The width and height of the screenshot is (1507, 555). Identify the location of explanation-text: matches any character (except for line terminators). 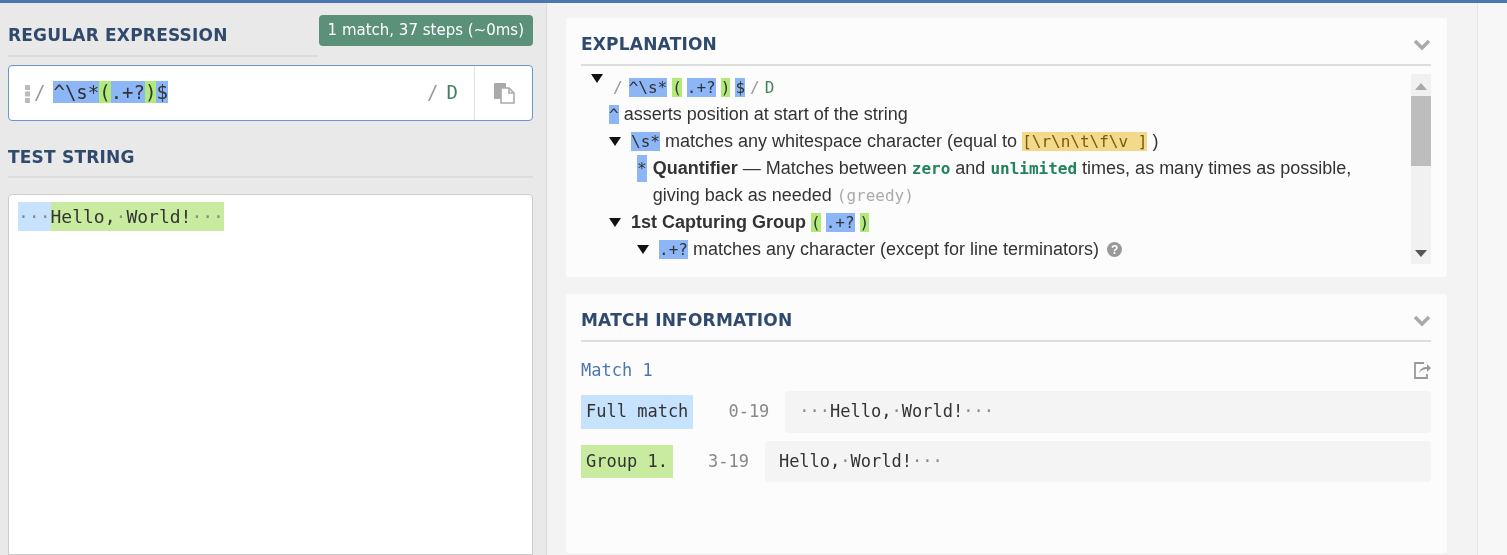
(896, 248).